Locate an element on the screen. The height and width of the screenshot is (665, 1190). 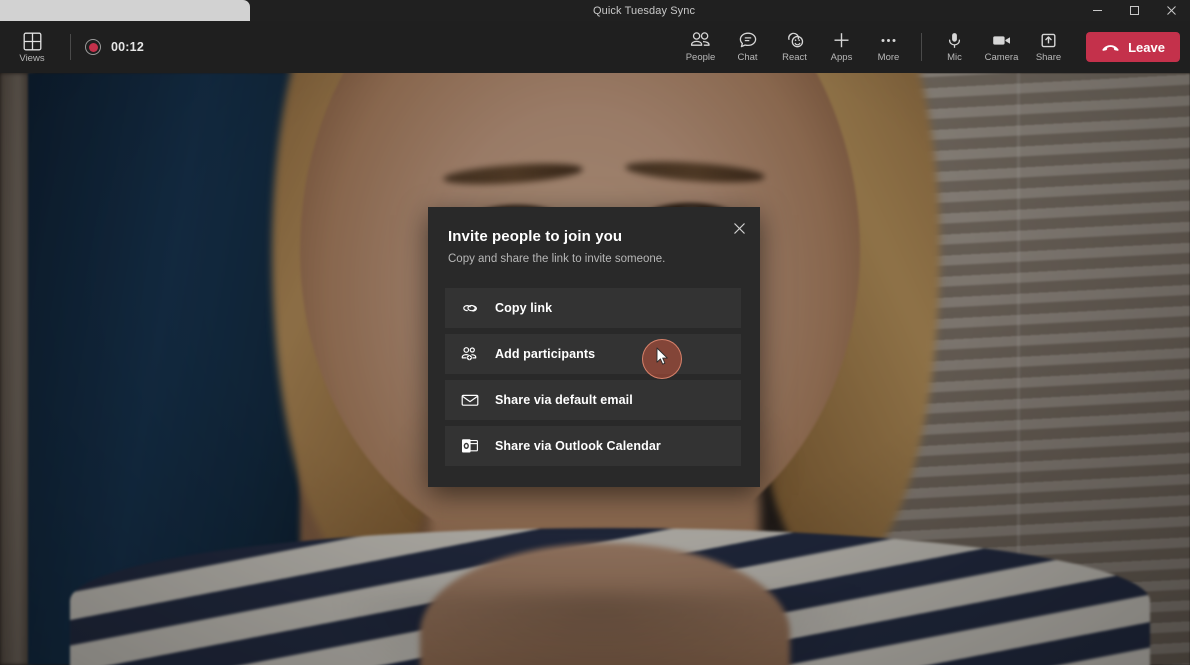
plus-icon is located at coordinates (841, 40).